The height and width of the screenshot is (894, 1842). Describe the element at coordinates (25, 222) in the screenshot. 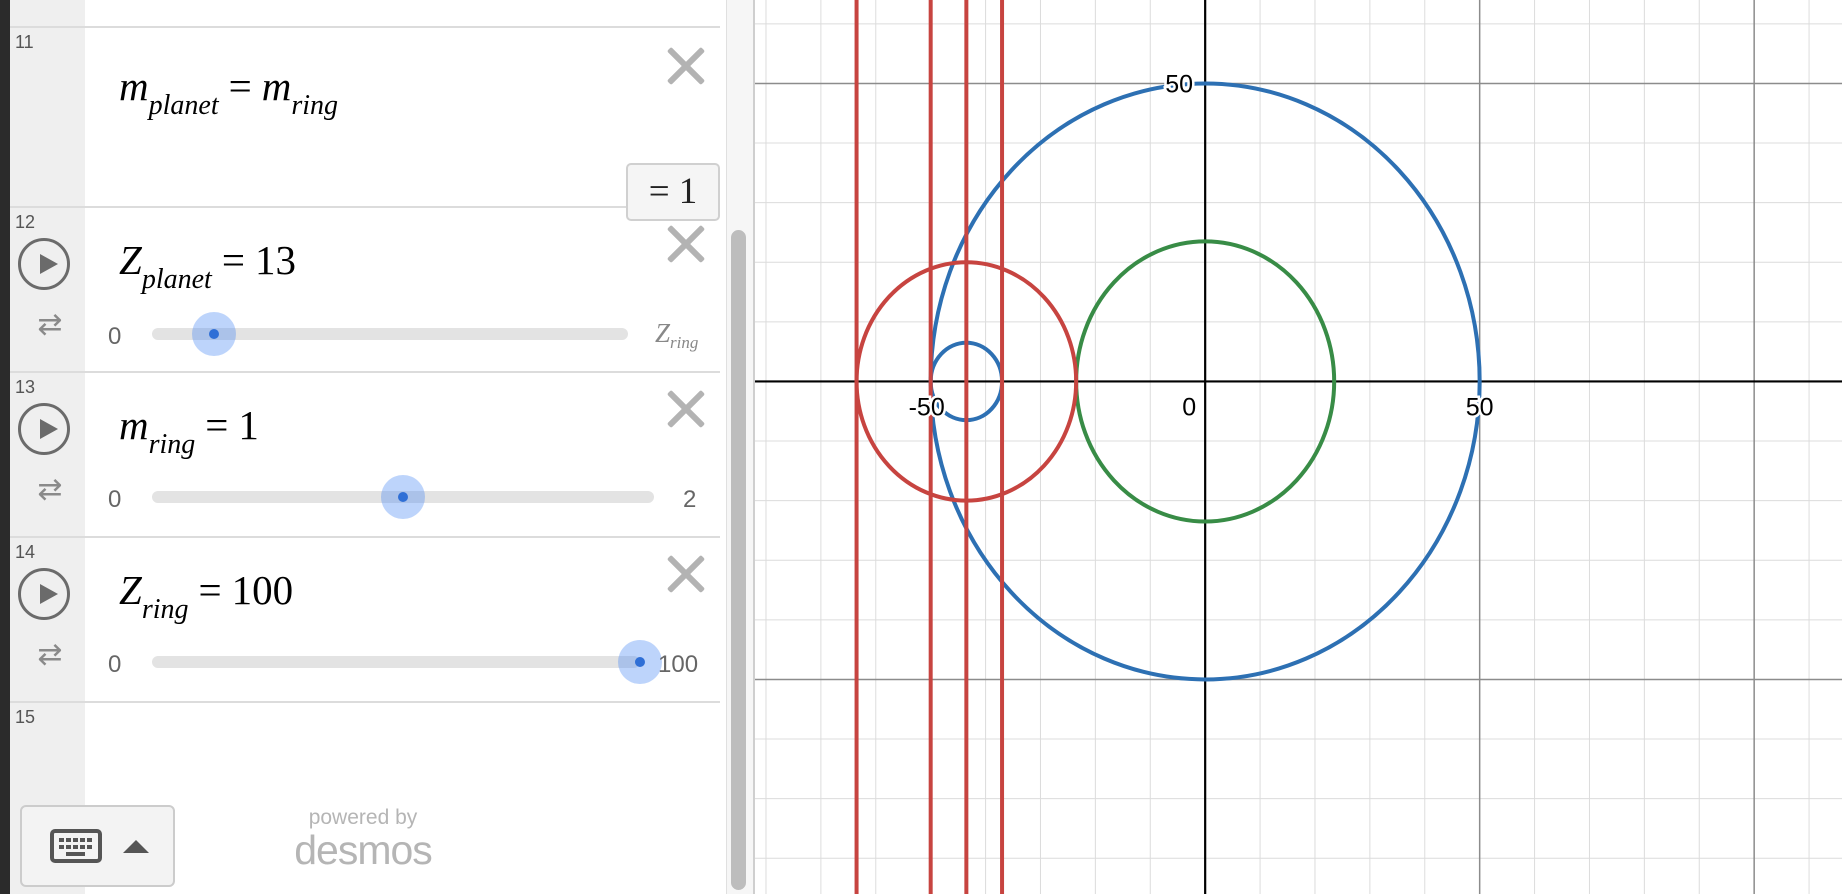

I see `row-number: 12` at that location.